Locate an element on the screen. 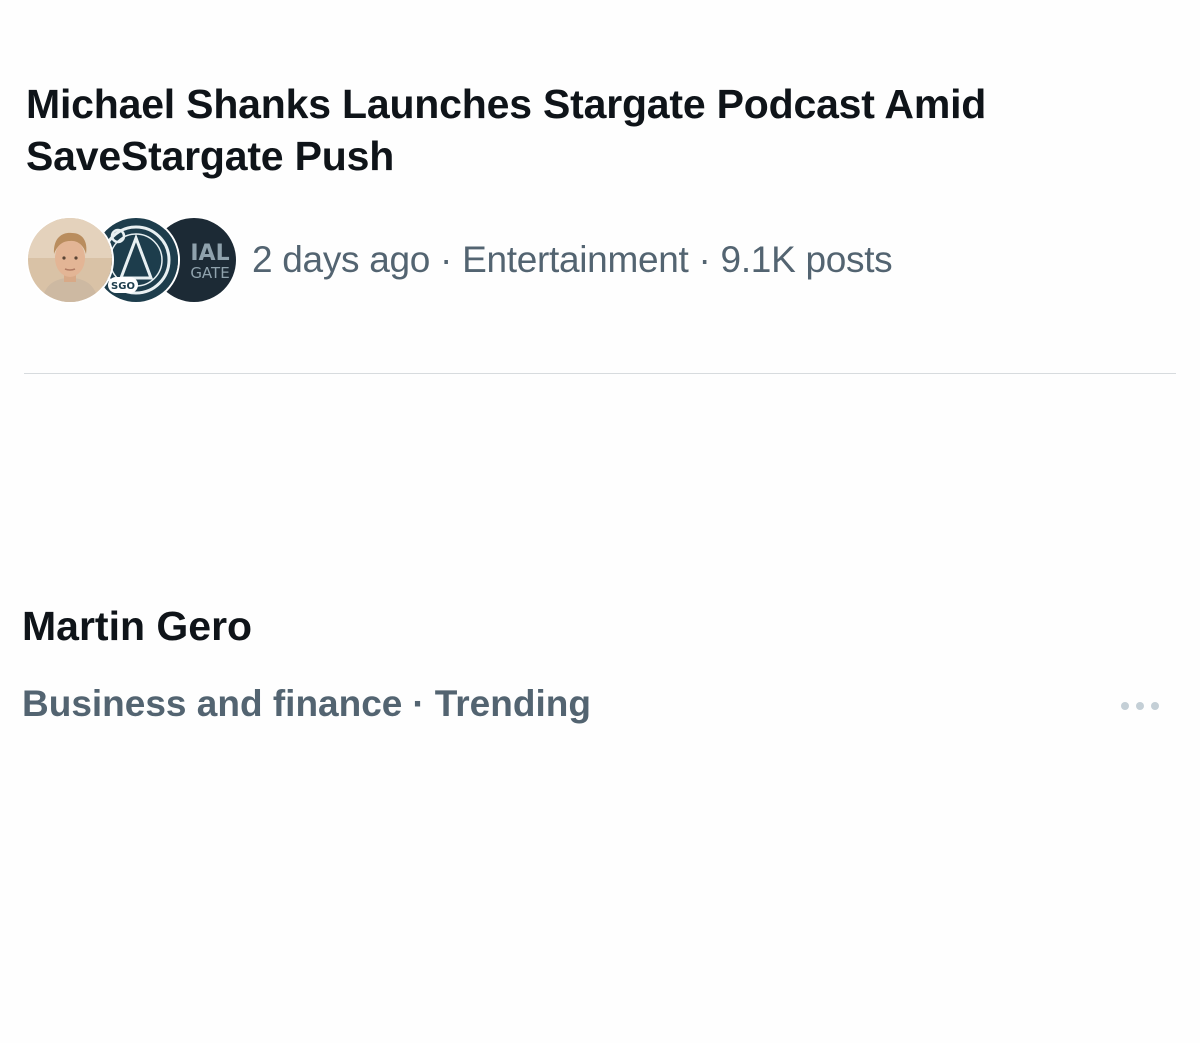 Image resolution: width=1200 pixels, height=1043 pixels. avatar-group: SGO IAL GATE is located at coordinates (132, 260).